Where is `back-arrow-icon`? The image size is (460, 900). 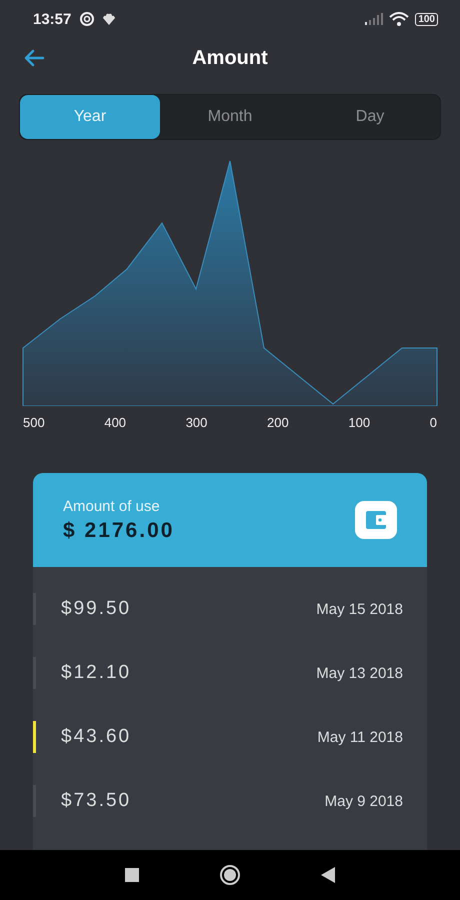 back-arrow-icon is located at coordinates (34, 58).